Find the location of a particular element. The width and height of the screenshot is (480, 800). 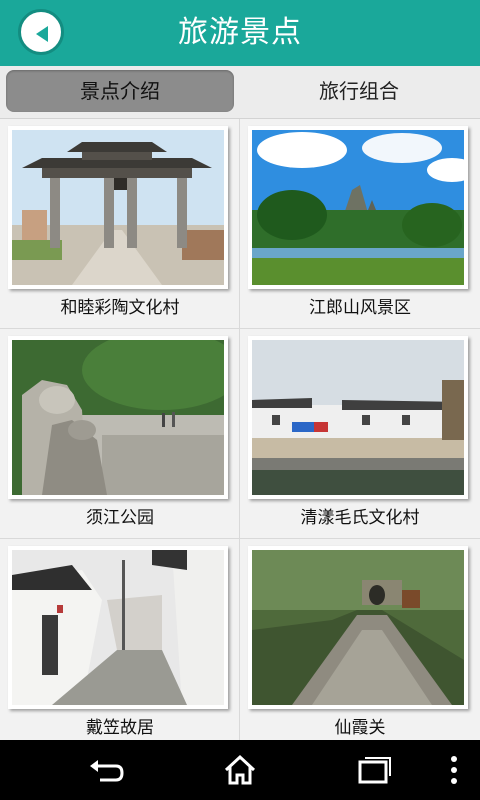

page-title: 旅游景点 is located at coordinates (240, 32).